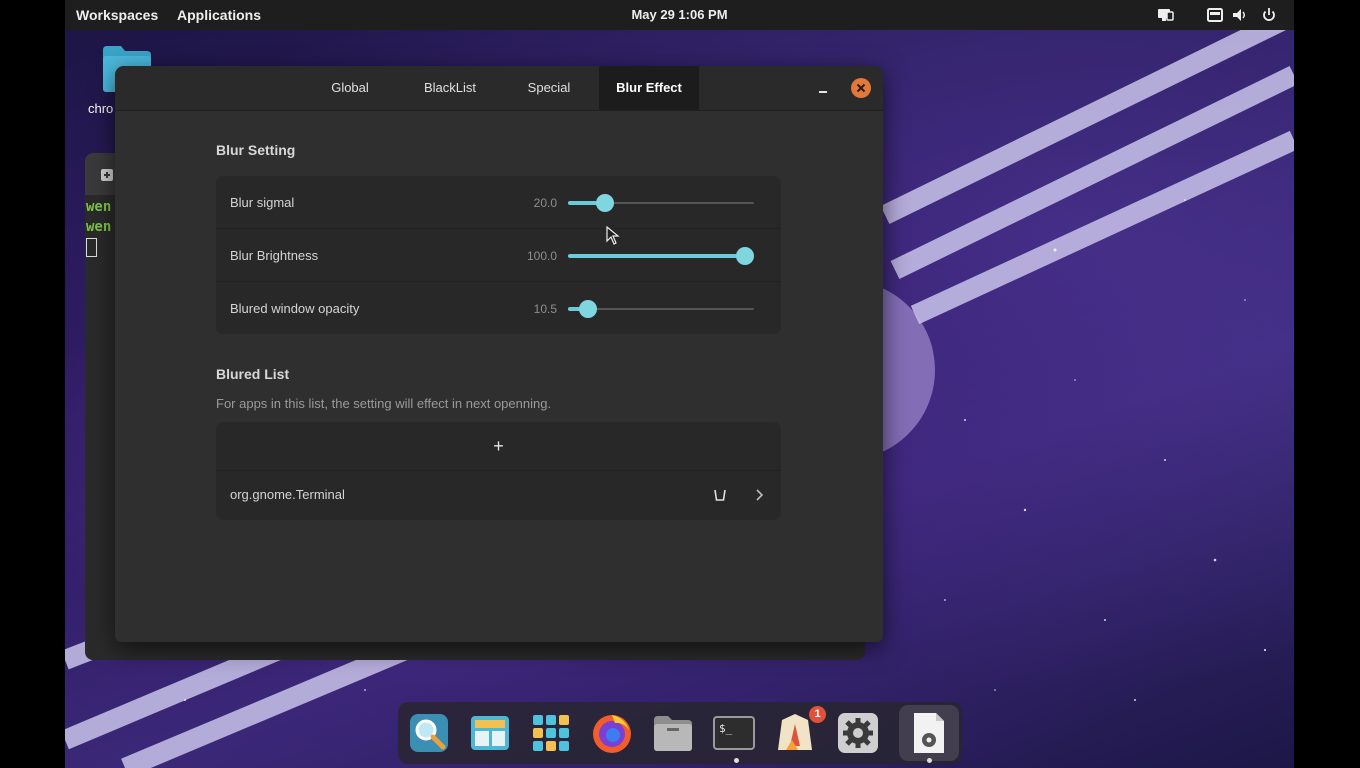 The height and width of the screenshot is (768, 1360). Describe the element at coordinates (295, 308) in the screenshot. I see `blured-window-opacity-label: Blured window opacity` at that location.